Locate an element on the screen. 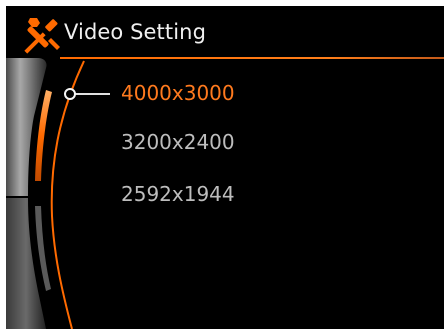 The height and width of the screenshot is (329, 446). dial-inactive-bar is located at coordinates (43, 248).